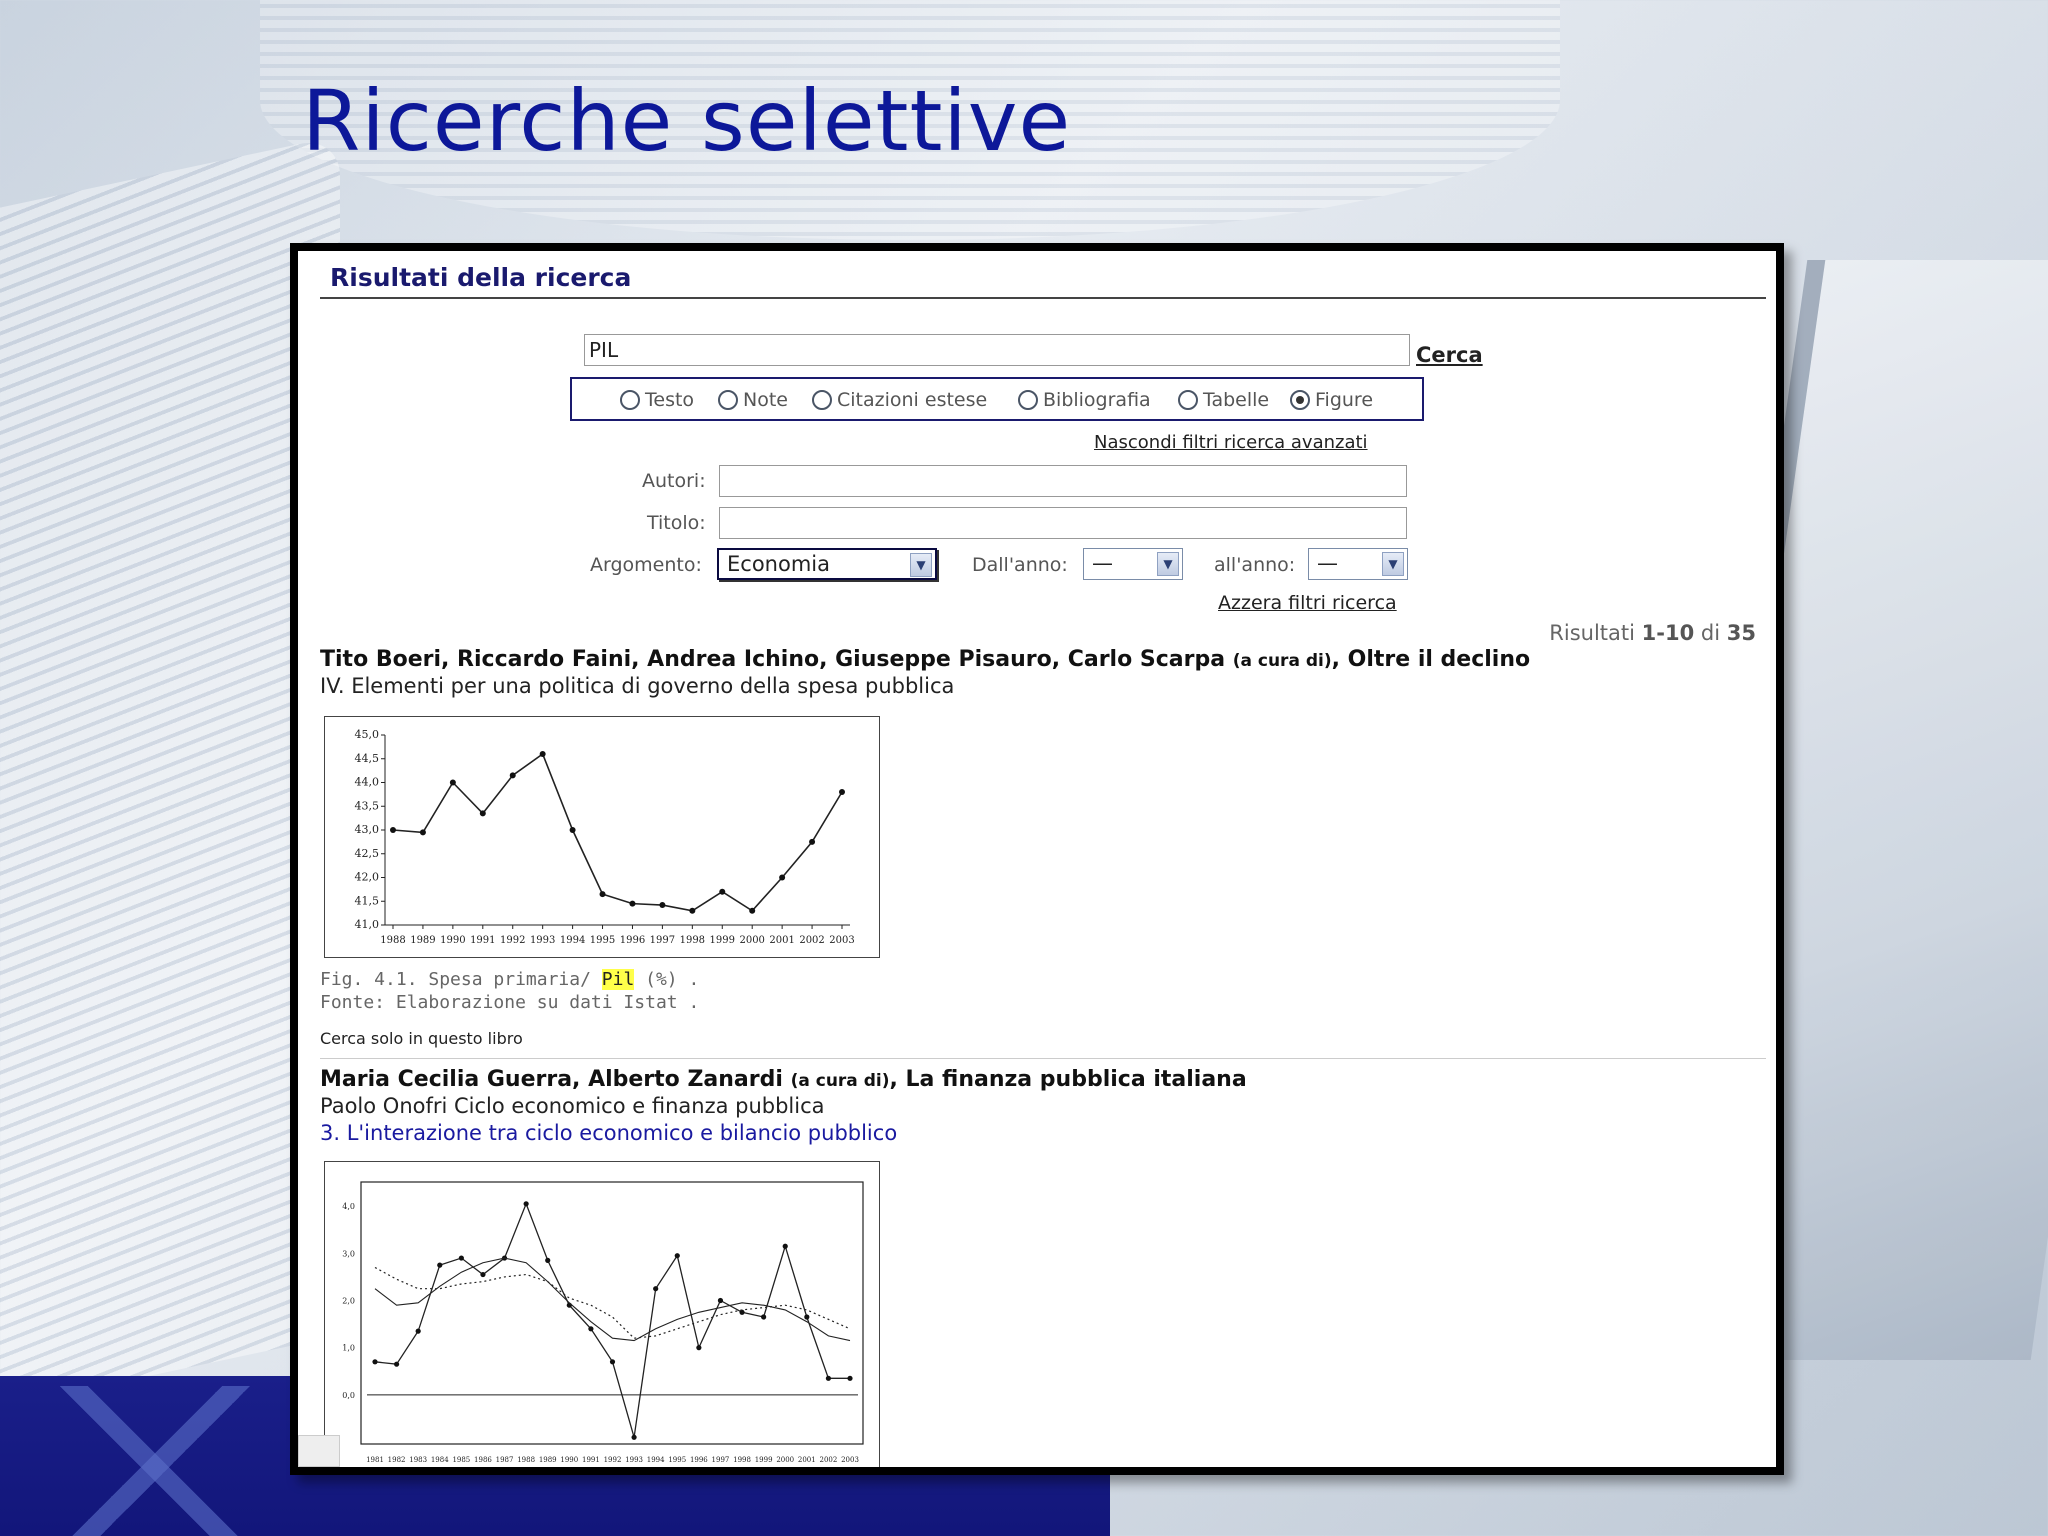 The width and height of the screenshot is (2048, 1536). What do you see at coordinates (692, 940) in the screenshot?
I see `x-tick-label: 1998` at bounding box center [692, 940].